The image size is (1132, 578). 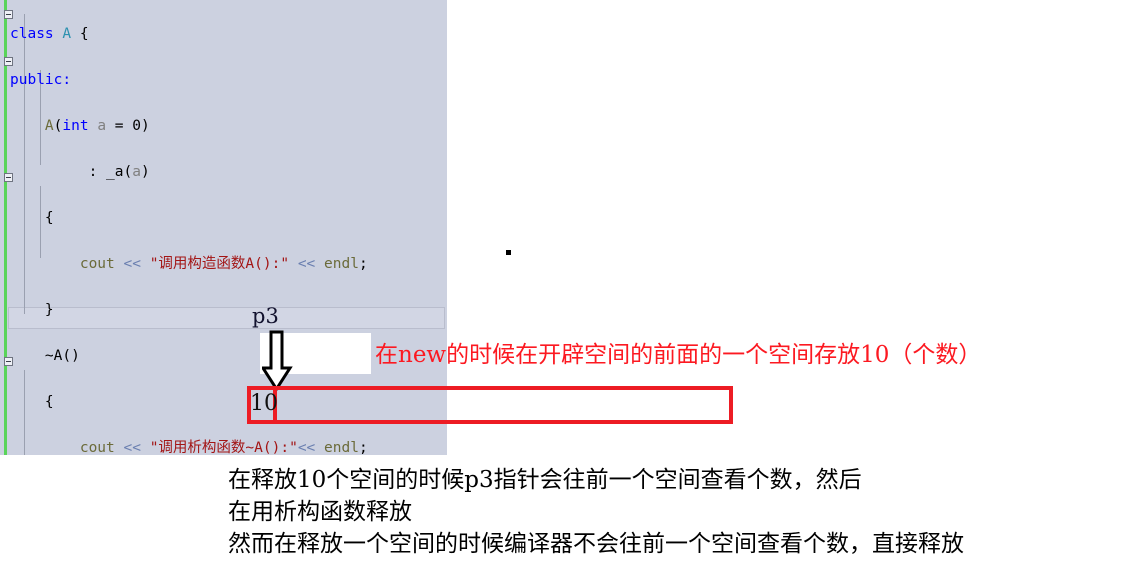 What do you see at coordinates (189, 34) in the screenshot?
I see `code-line-1: class A {` at bounding box center [189, 34].